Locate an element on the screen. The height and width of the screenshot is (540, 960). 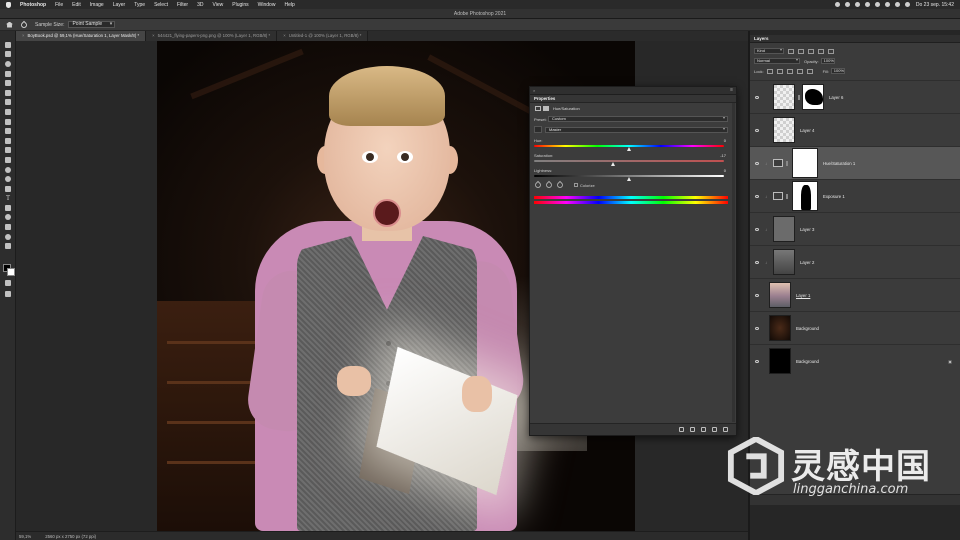
filter-pixel-icon is located at coordinates (791, 51).